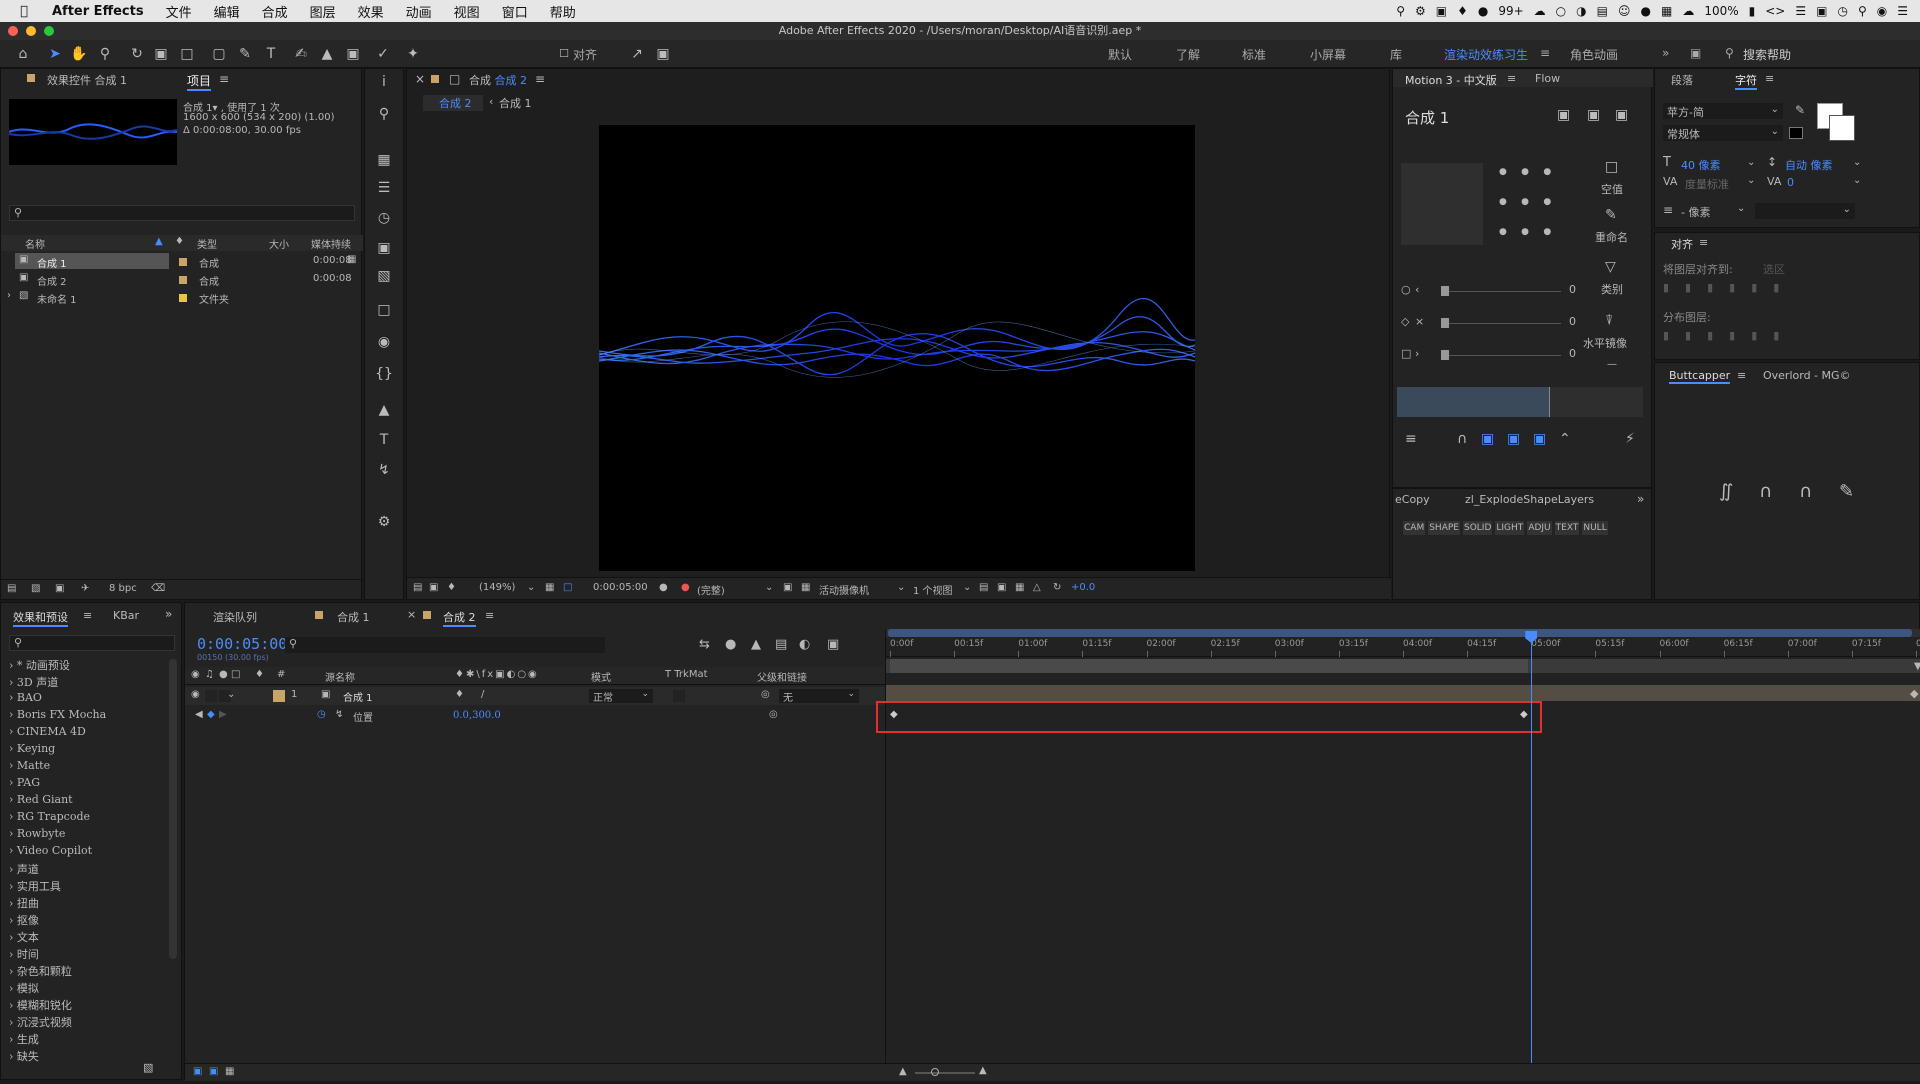 The image size is (1920, 1084). I want to click on zoom-dropdown: (149%), so click(497, 591).